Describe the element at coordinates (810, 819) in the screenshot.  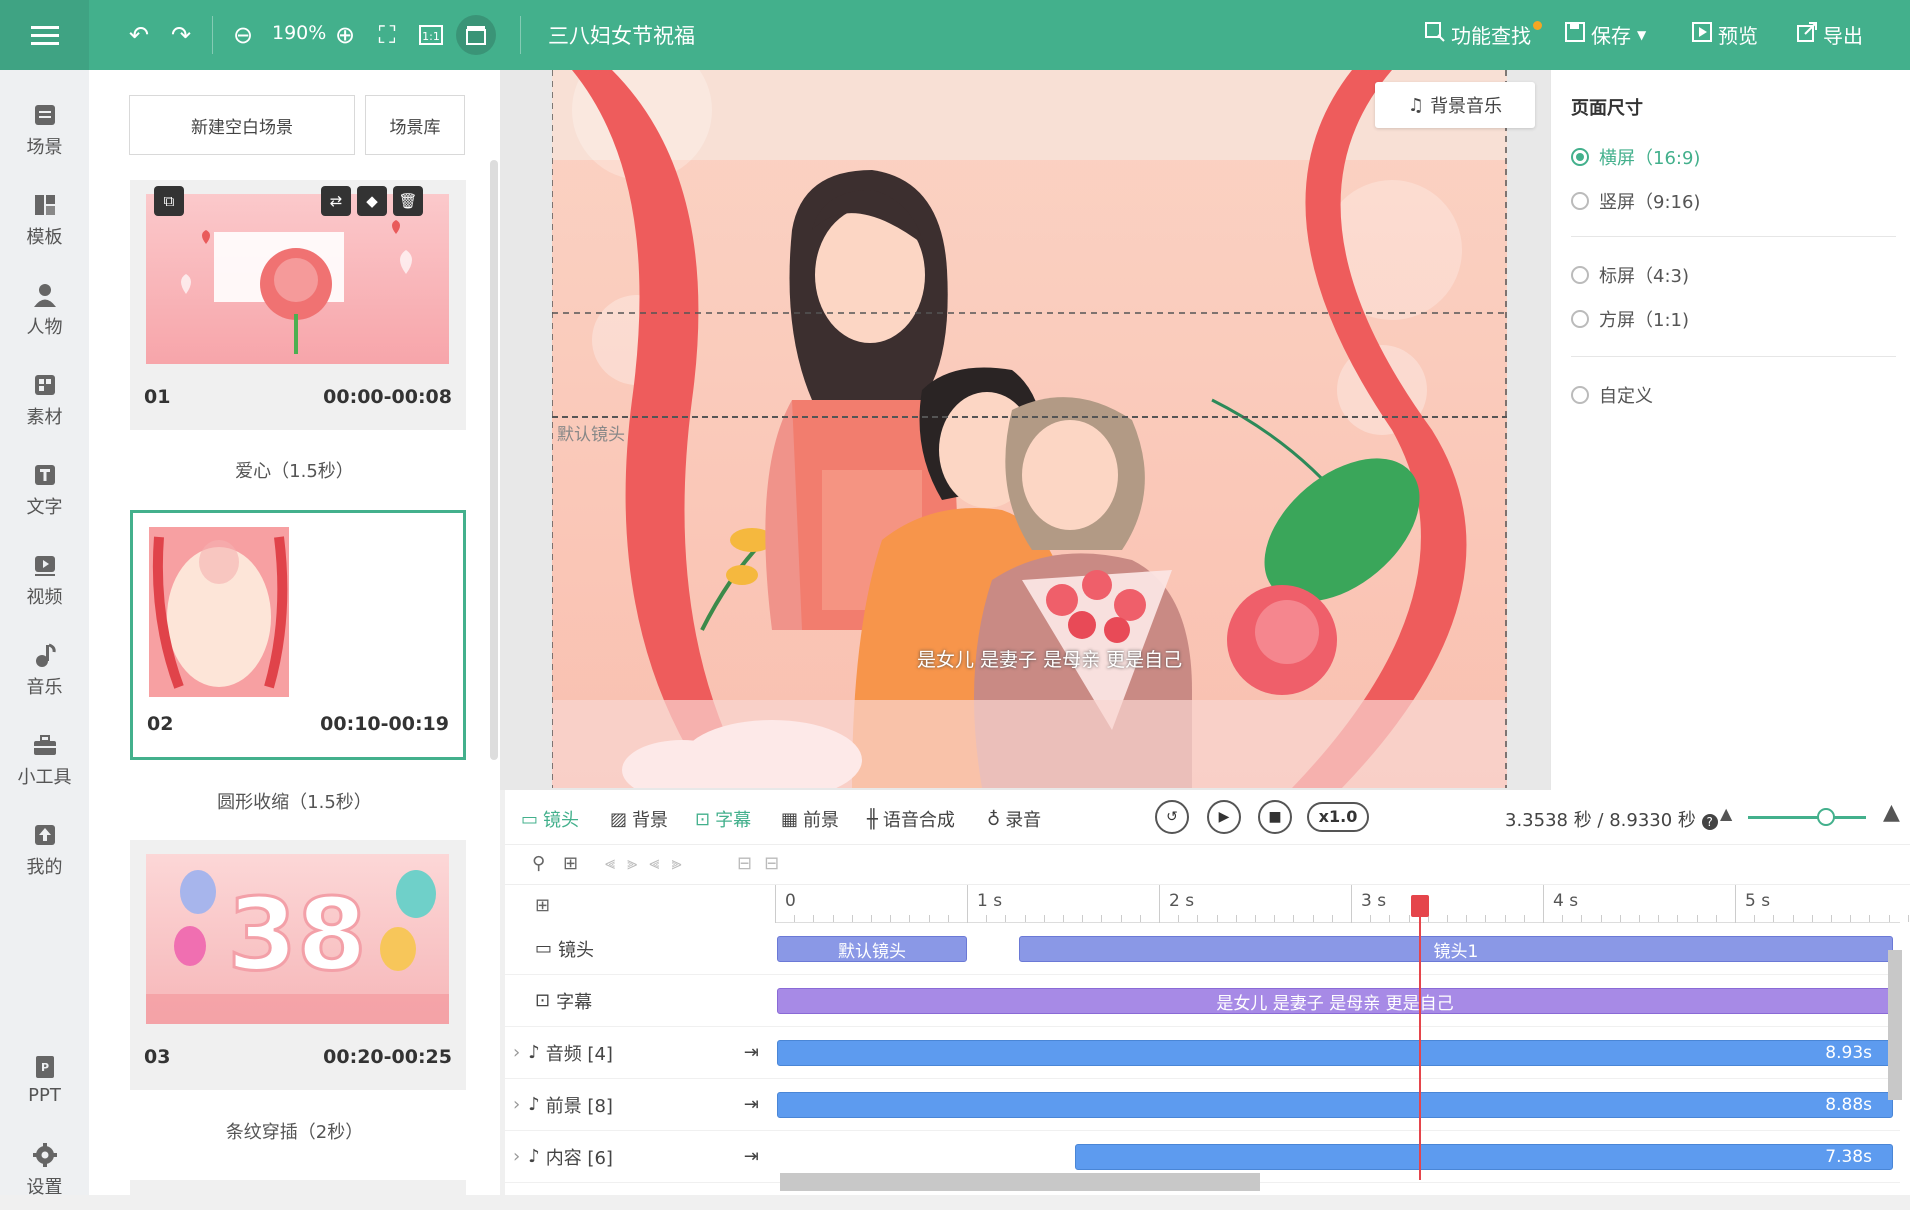
I see `tab-foreground: ▦ 前景` at that location.